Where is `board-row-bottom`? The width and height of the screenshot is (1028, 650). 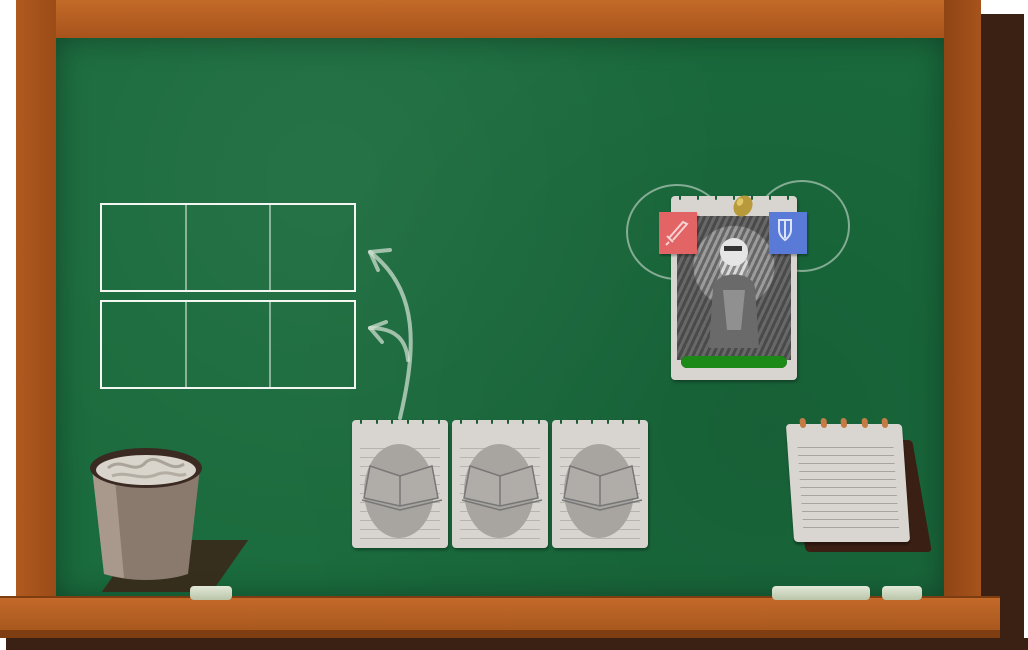
board-row-bottom is located at coordinates (228, 344).